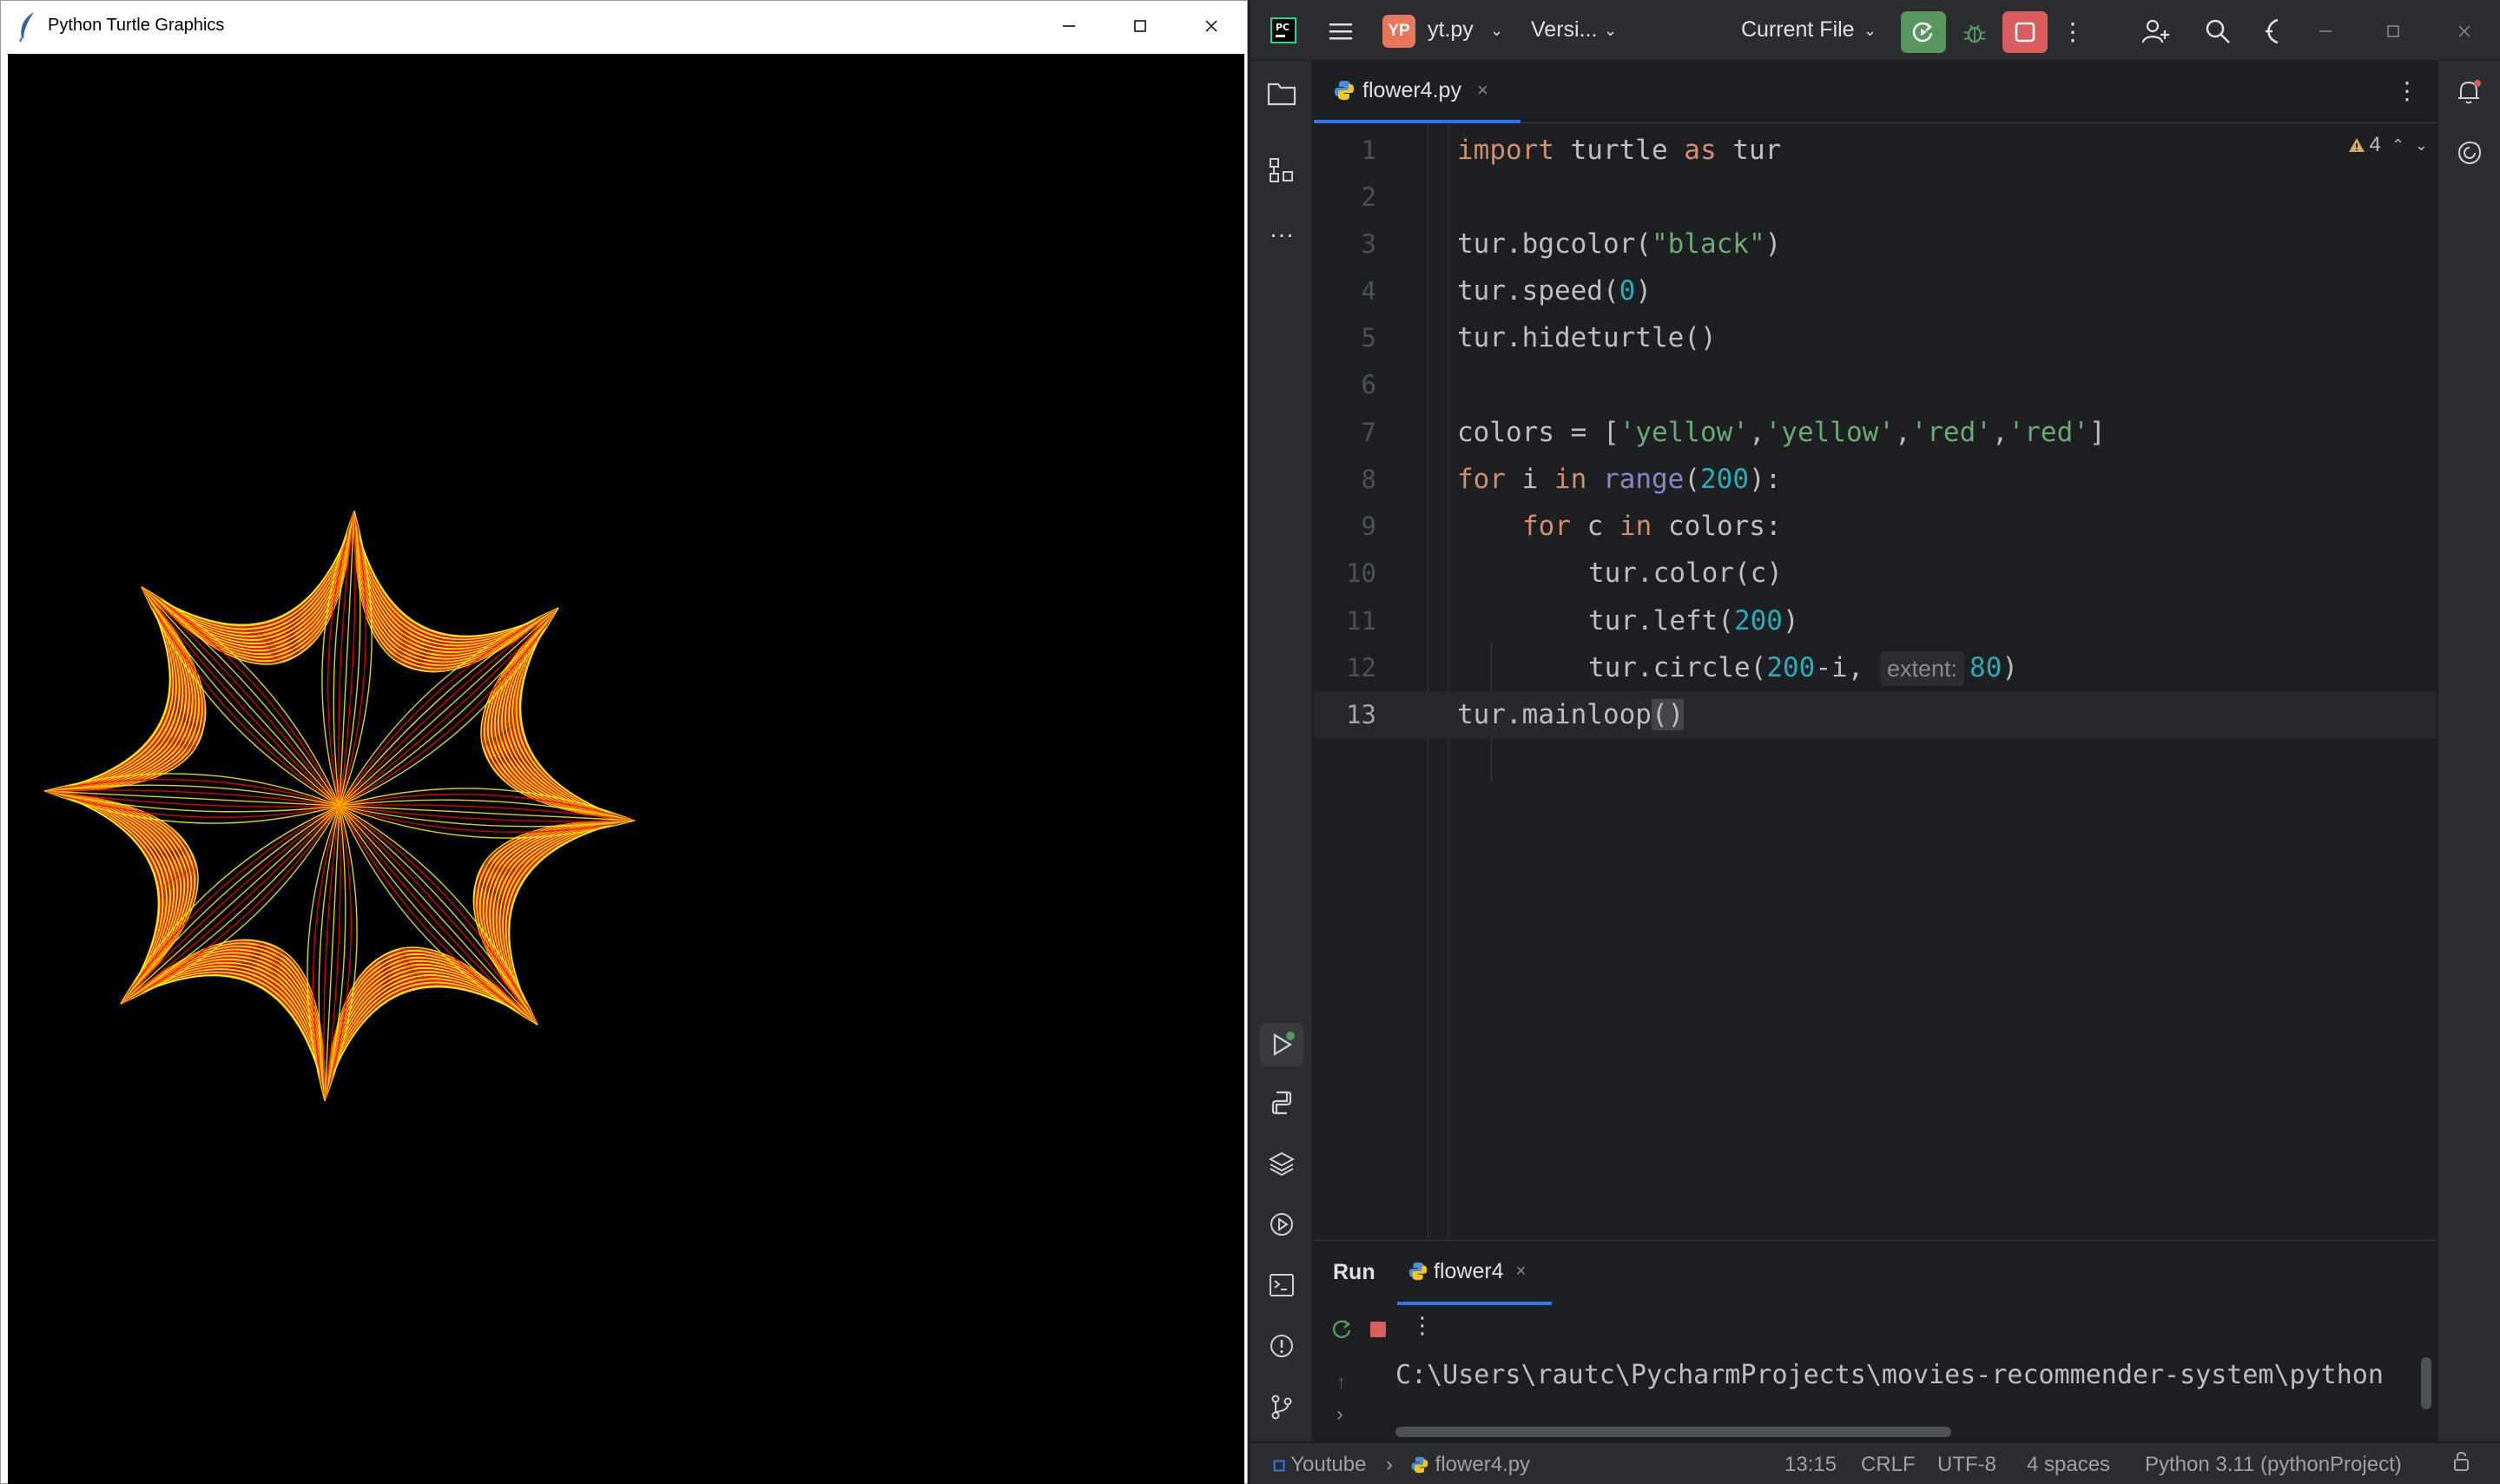  I want to click on token: i, so click(1530, 479).